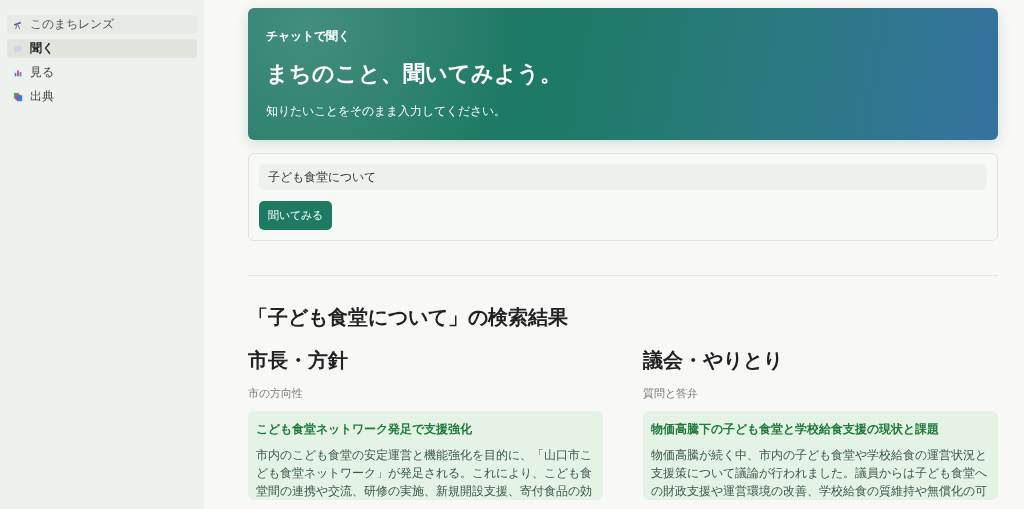 Image resolution: width=1024 pixels, height=509 pixels. Describe the element at coordinates (102, 72) in the screenshot. I see `sidebar-item: 見る` at that location.